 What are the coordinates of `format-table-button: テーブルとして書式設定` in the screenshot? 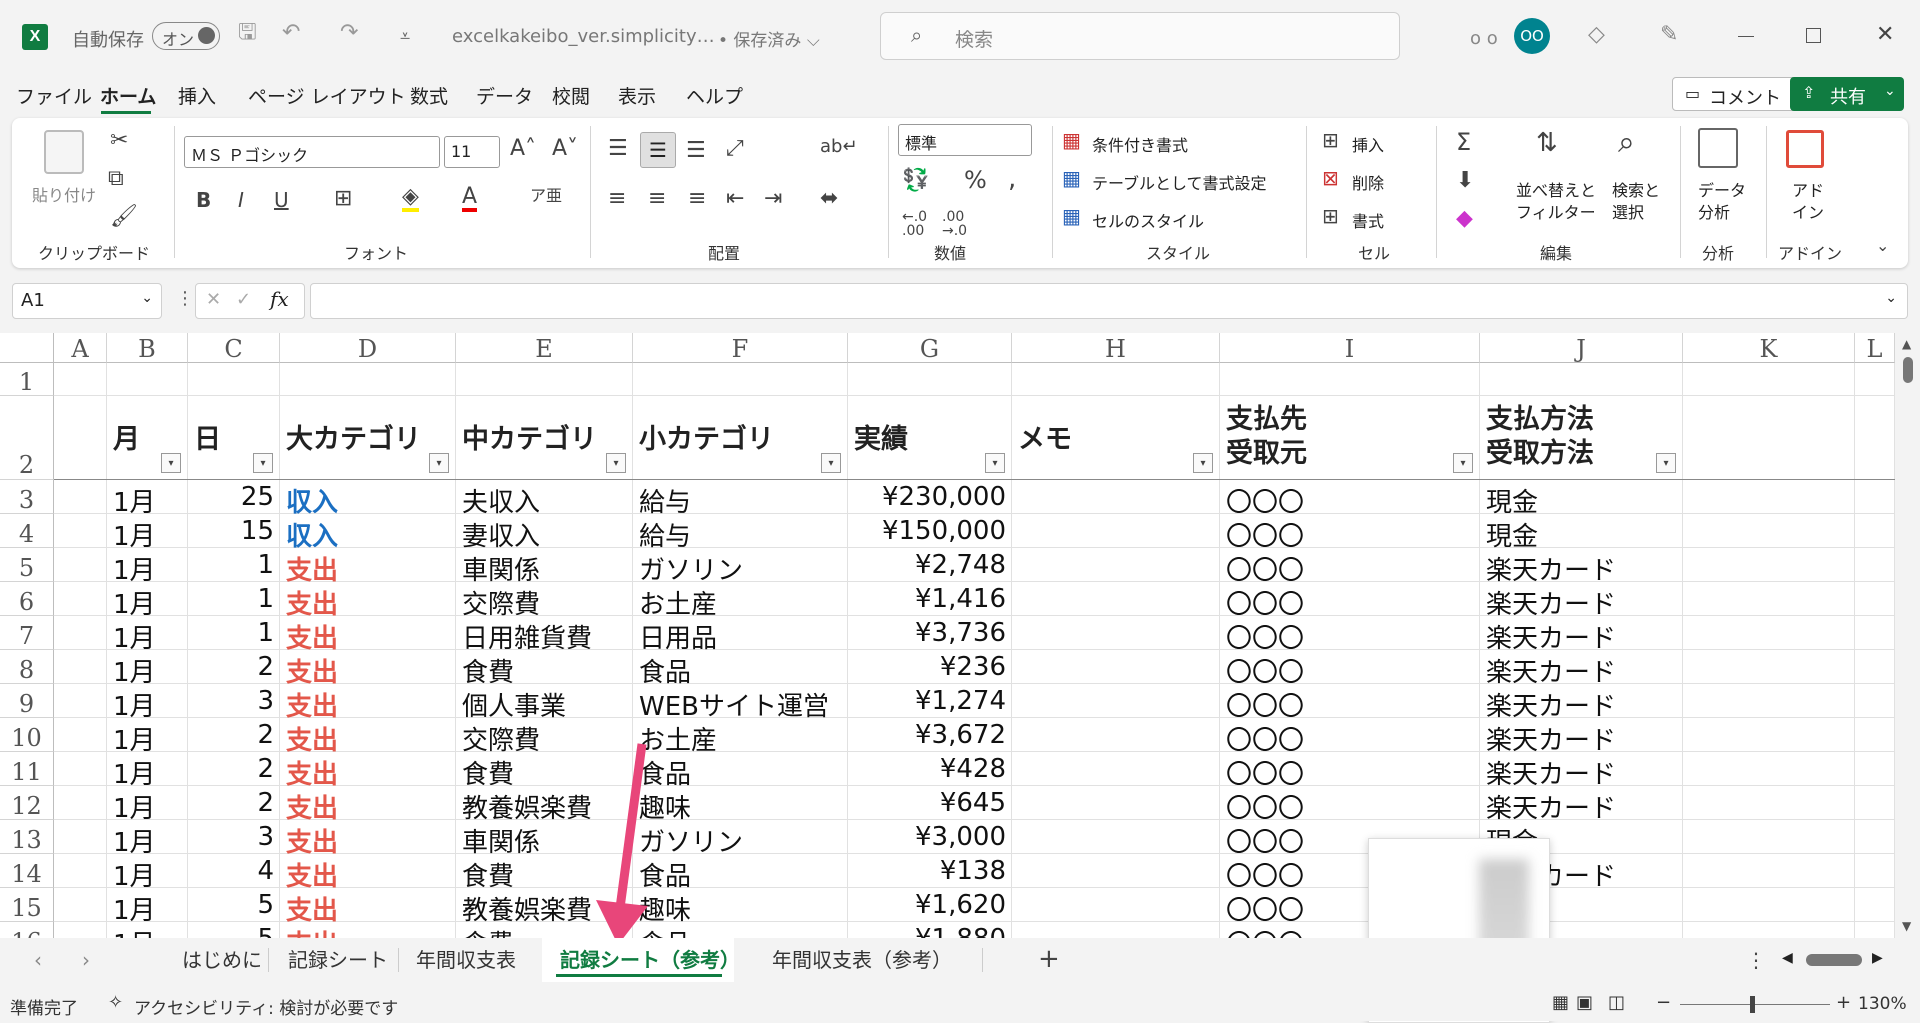 It's located at (1179, 182).